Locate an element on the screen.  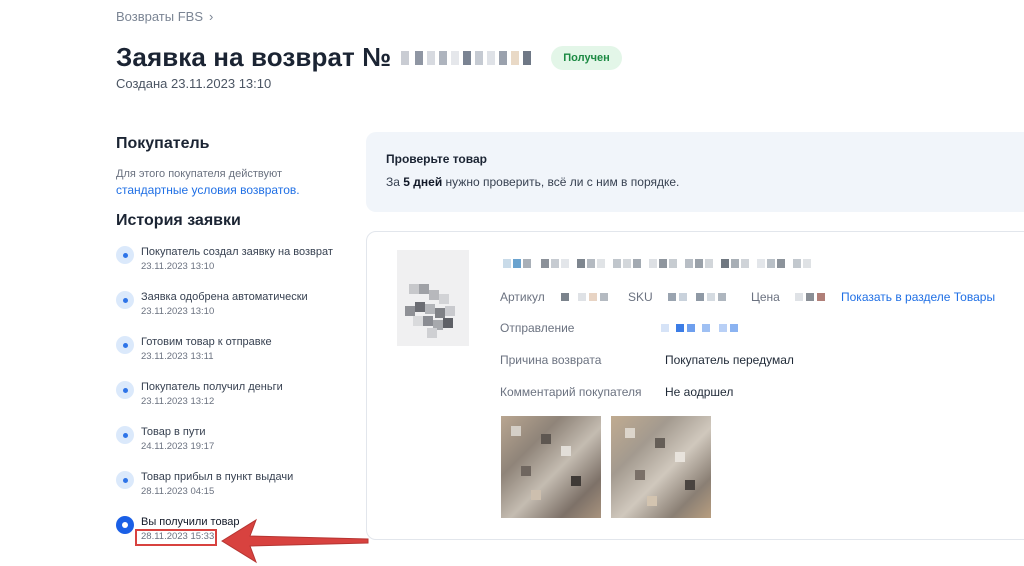
status-badge: Получен is located at coordinates (586, 57).